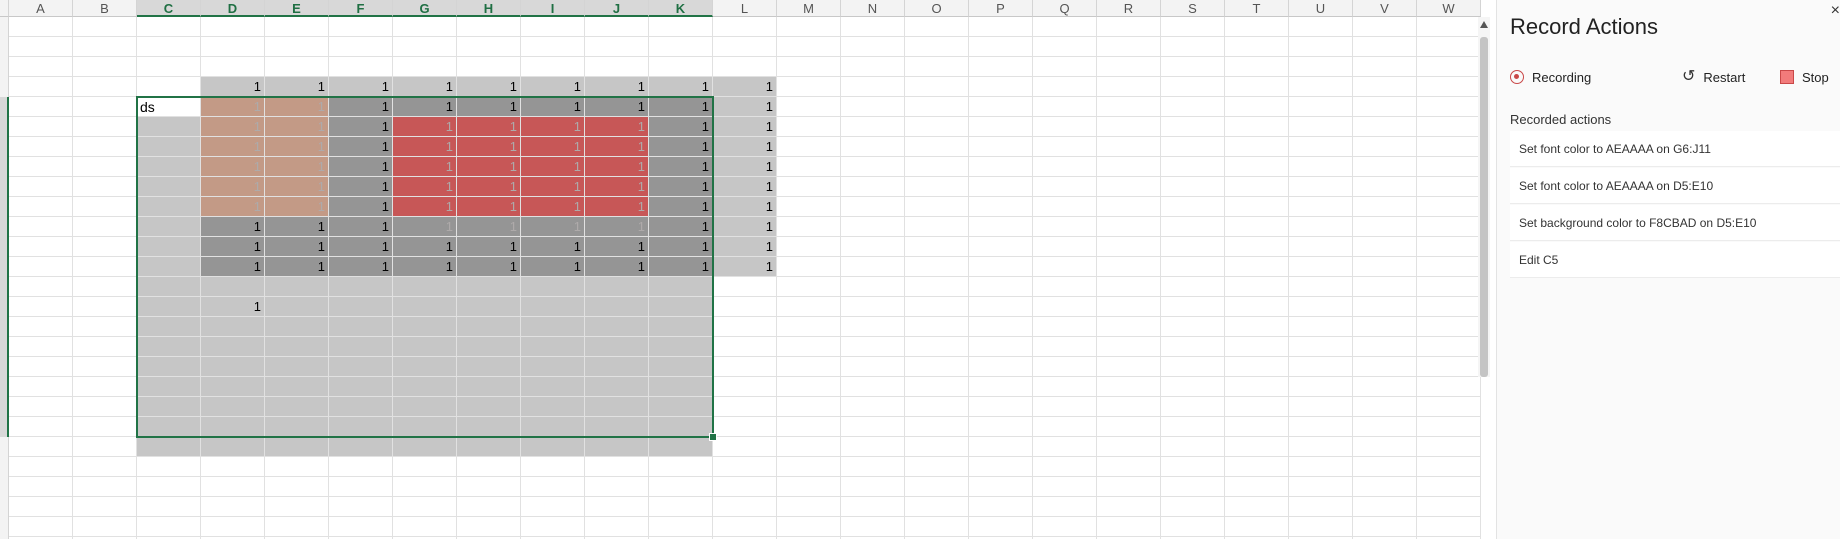 This screenshot has height=539, width=1840. Describe the element at coordinates (1675, 260) in the screenshot. I see `recorded-action-item: Edit C5` at that location.